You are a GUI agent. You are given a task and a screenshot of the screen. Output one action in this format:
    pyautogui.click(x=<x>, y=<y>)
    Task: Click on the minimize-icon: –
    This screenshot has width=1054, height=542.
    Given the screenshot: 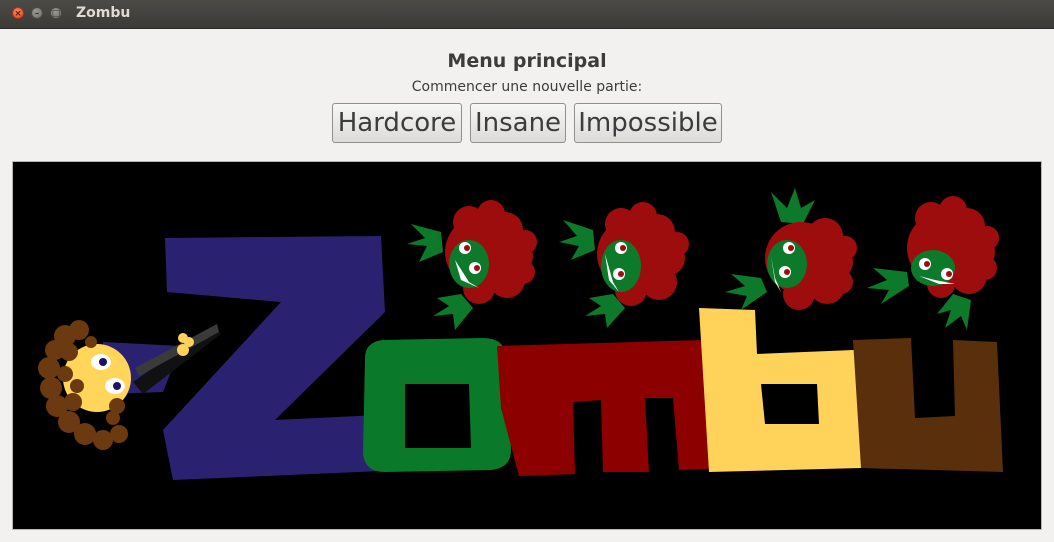 What is the action you would take?
    pyautogui.click(x=37, y=13)
    